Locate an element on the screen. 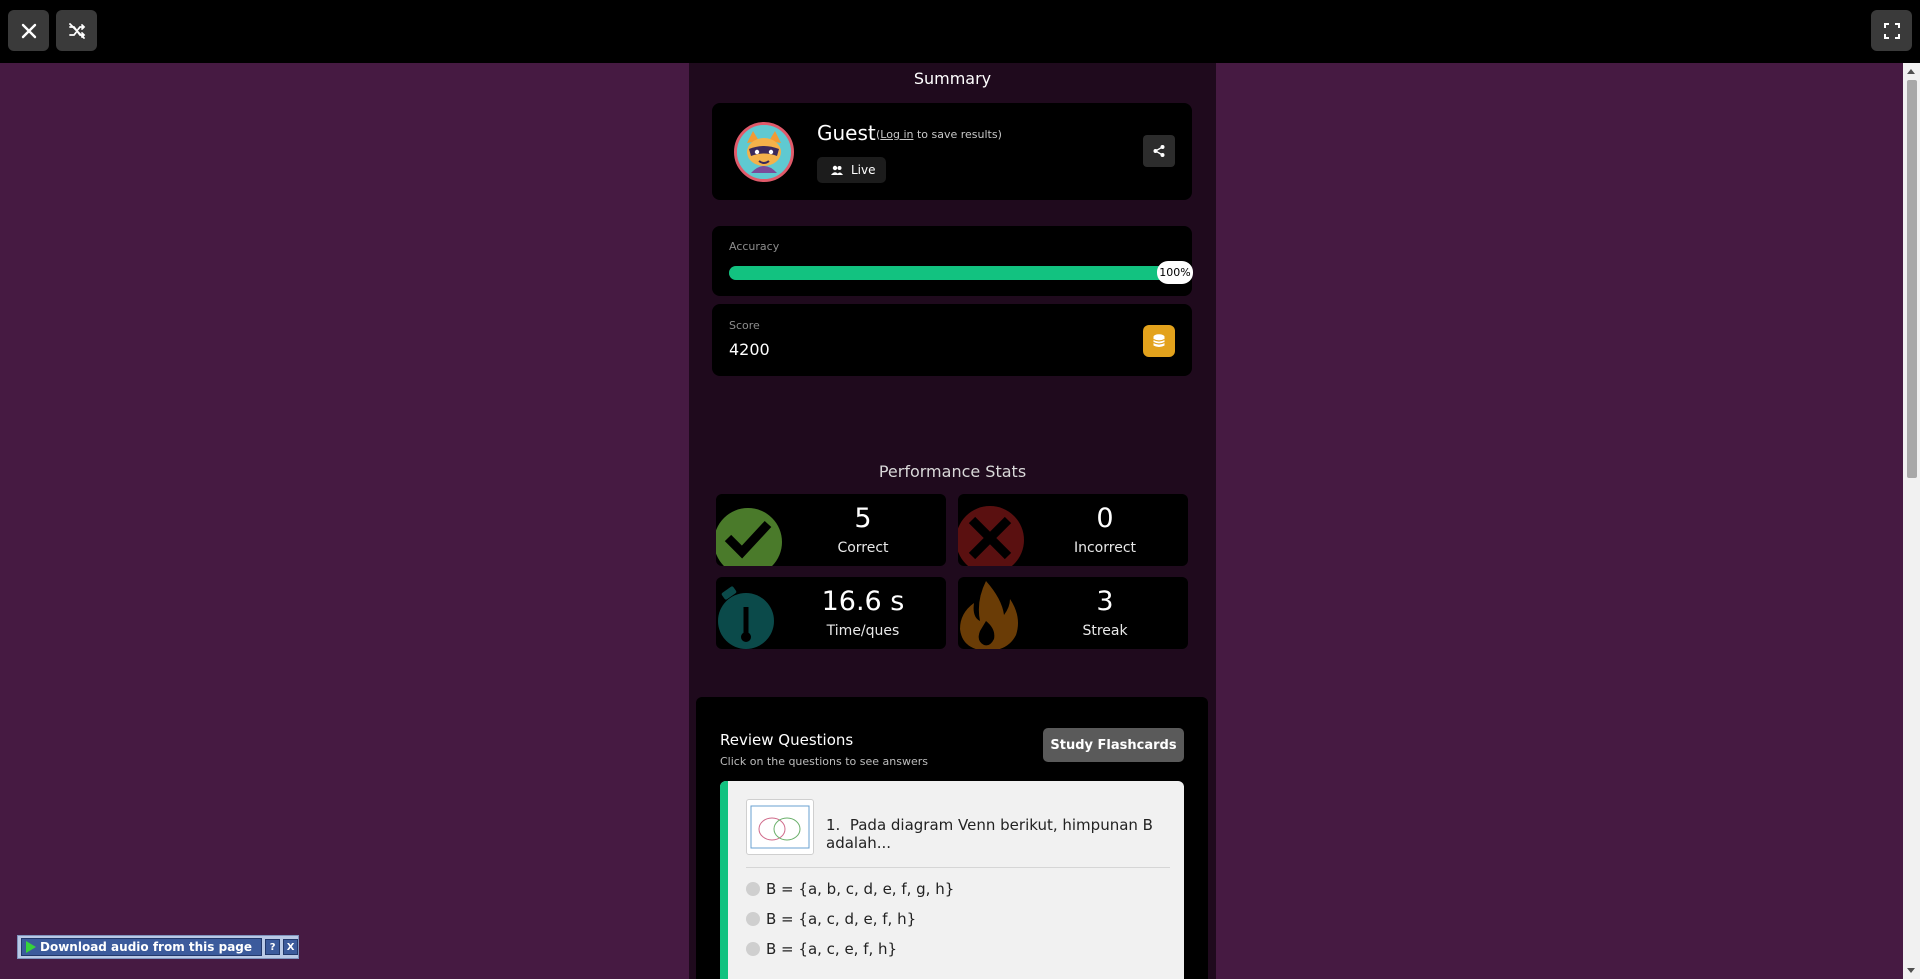 The image size is (1920, 979). fullscreen-icon is located at coordinates (1891, 30).